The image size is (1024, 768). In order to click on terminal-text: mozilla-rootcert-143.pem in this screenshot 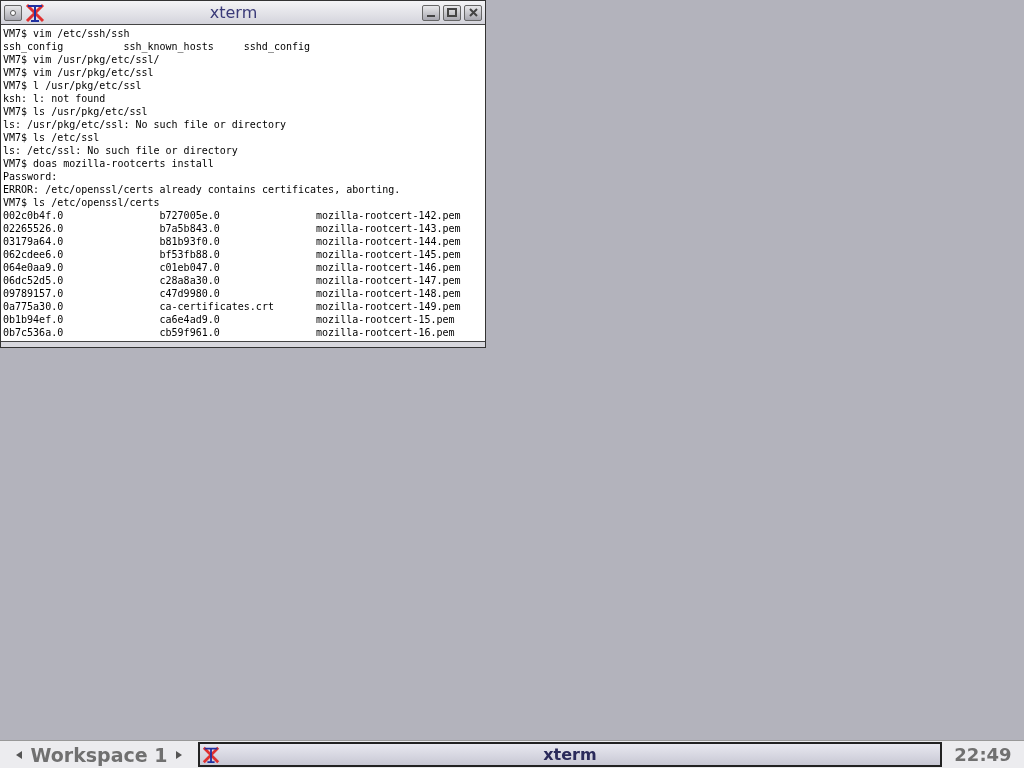, I will do `click(389, 228)`.